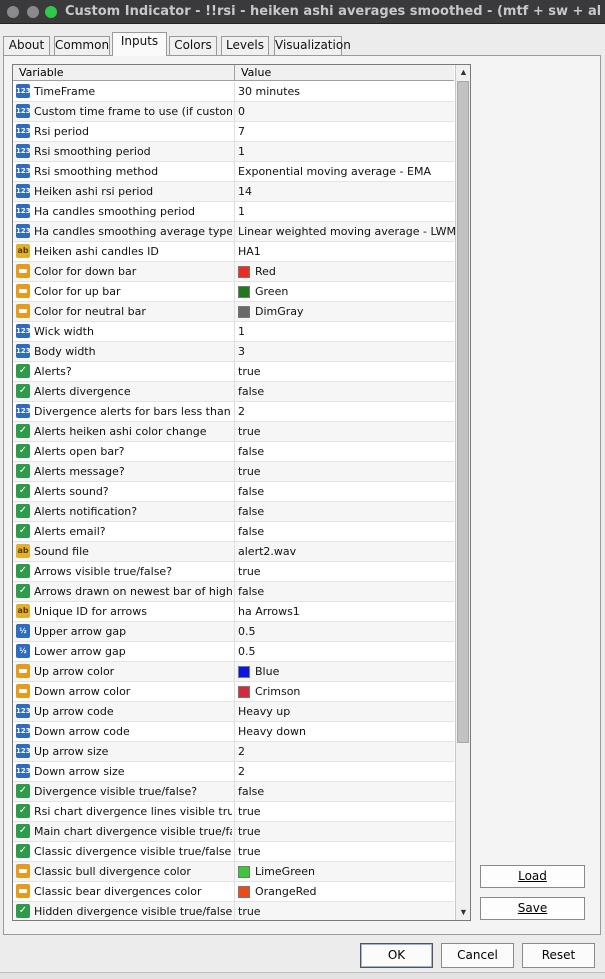  Describe the element at coordinates (233, 532) in the screenshot. I see `table-row: ✓ Alerts email? false` at that location.